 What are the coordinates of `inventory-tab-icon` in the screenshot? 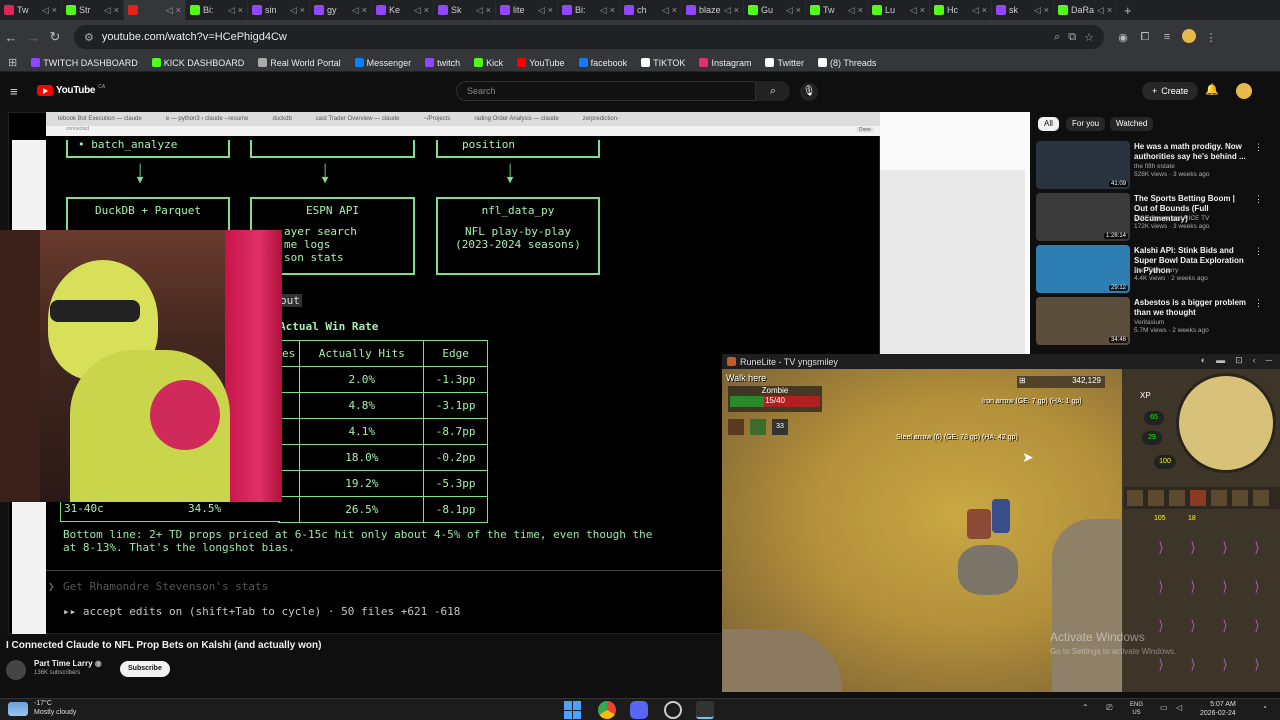 It's located at (1198, 498).